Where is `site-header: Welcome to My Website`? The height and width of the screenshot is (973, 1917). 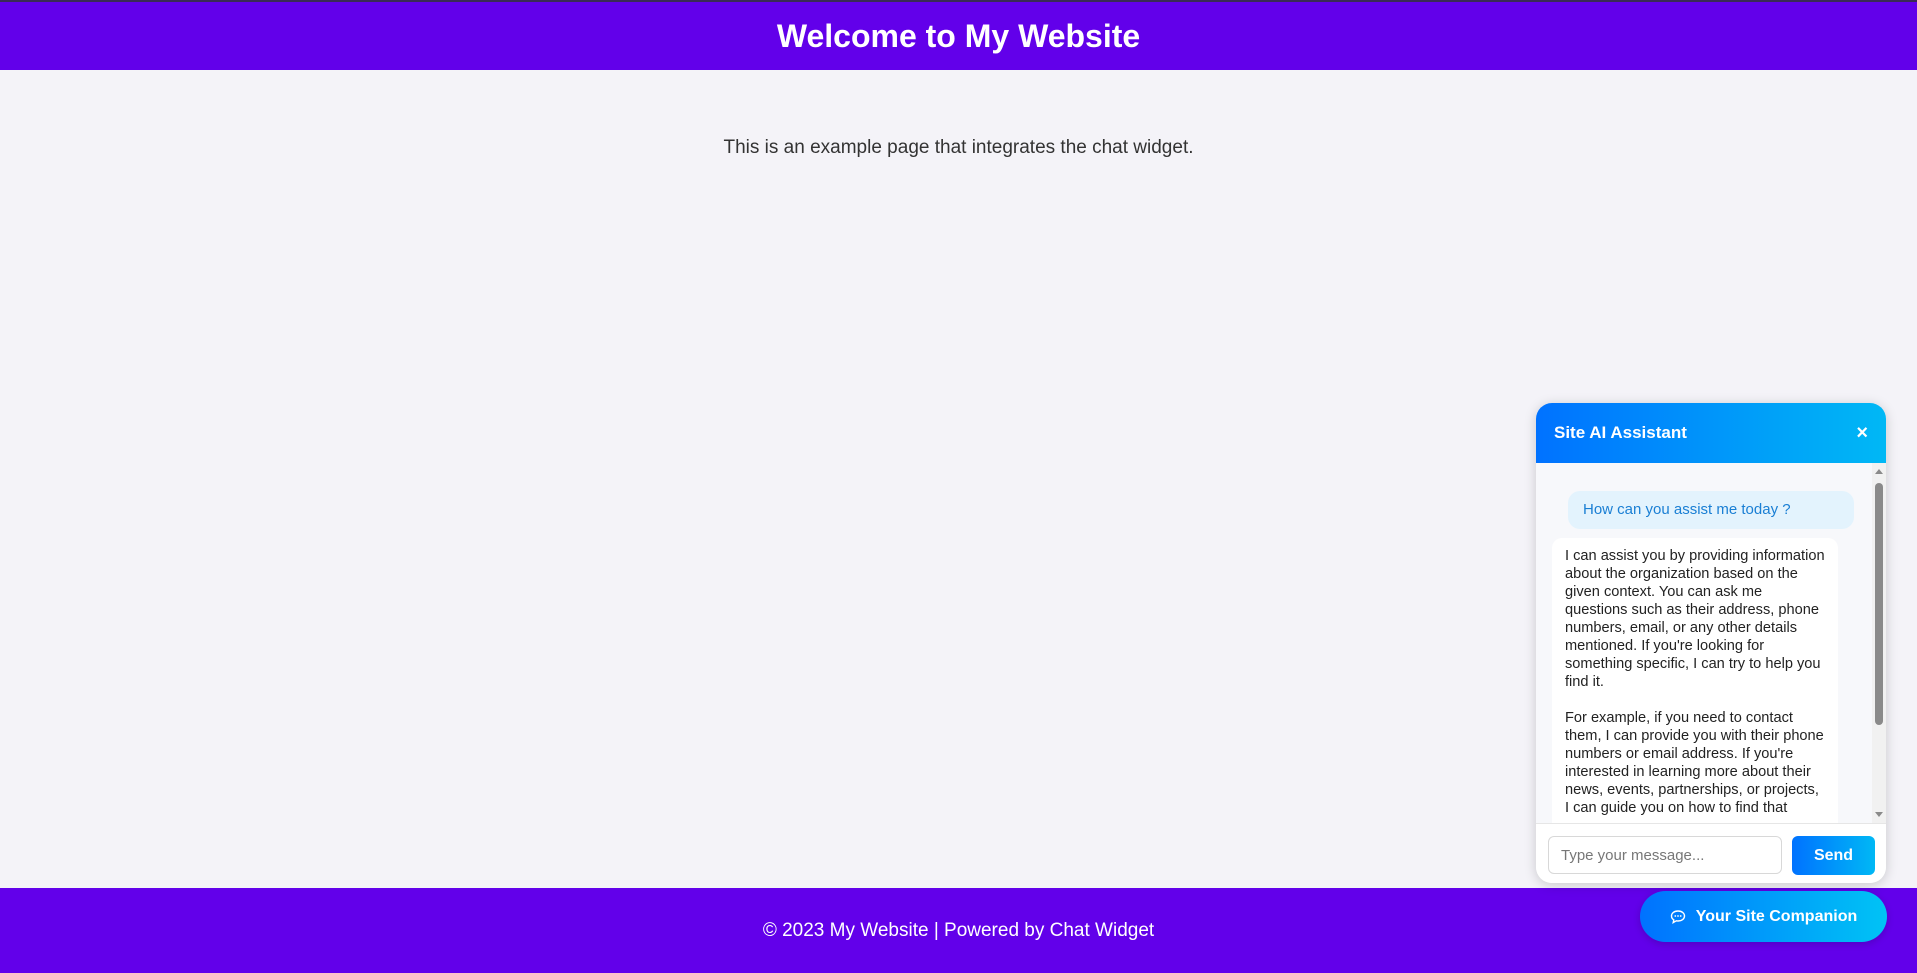
site-header: Welcome to My Website is located at coordinates (958, 35).